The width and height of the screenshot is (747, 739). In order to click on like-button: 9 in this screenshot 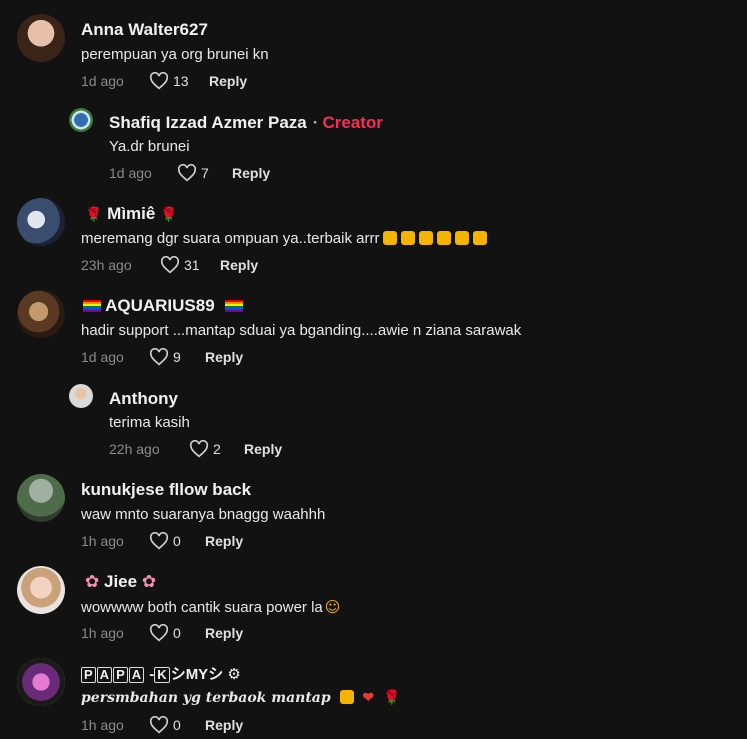, I will do `click(165, 357)`.